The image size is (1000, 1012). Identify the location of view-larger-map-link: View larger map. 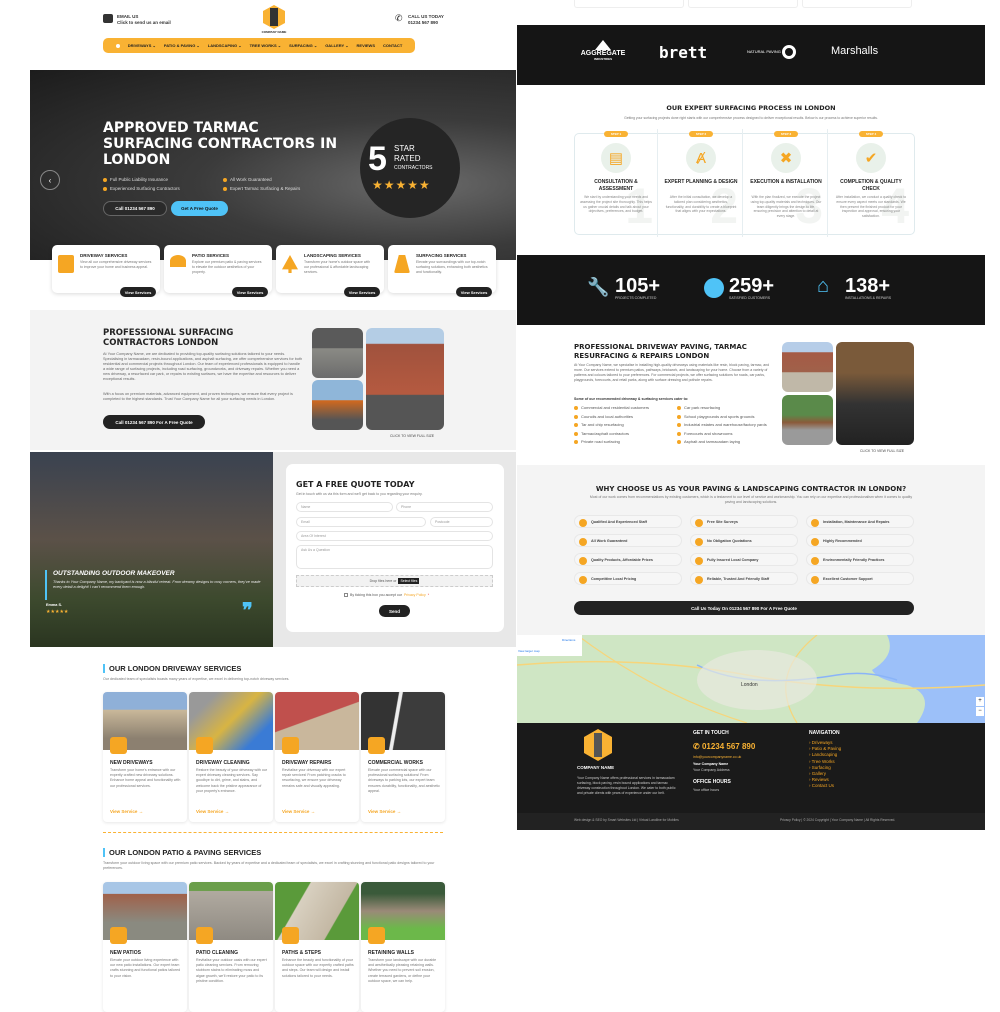
(529, 651).